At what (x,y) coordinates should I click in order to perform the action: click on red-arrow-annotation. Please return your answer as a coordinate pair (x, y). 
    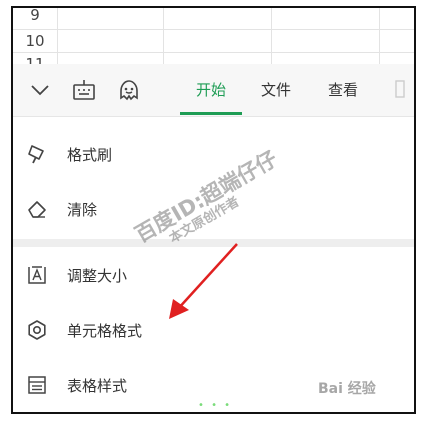
    Looking at the image, I should click on (203, 281).